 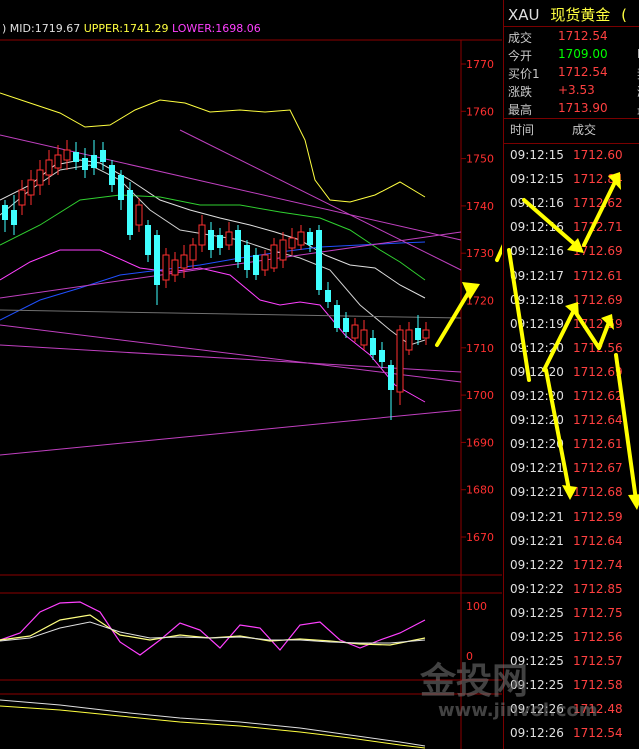 What do you see at coordinates (213, 229) in the screenshot?
I see `bollinger-mid-line` at bounding box center [213, 229].